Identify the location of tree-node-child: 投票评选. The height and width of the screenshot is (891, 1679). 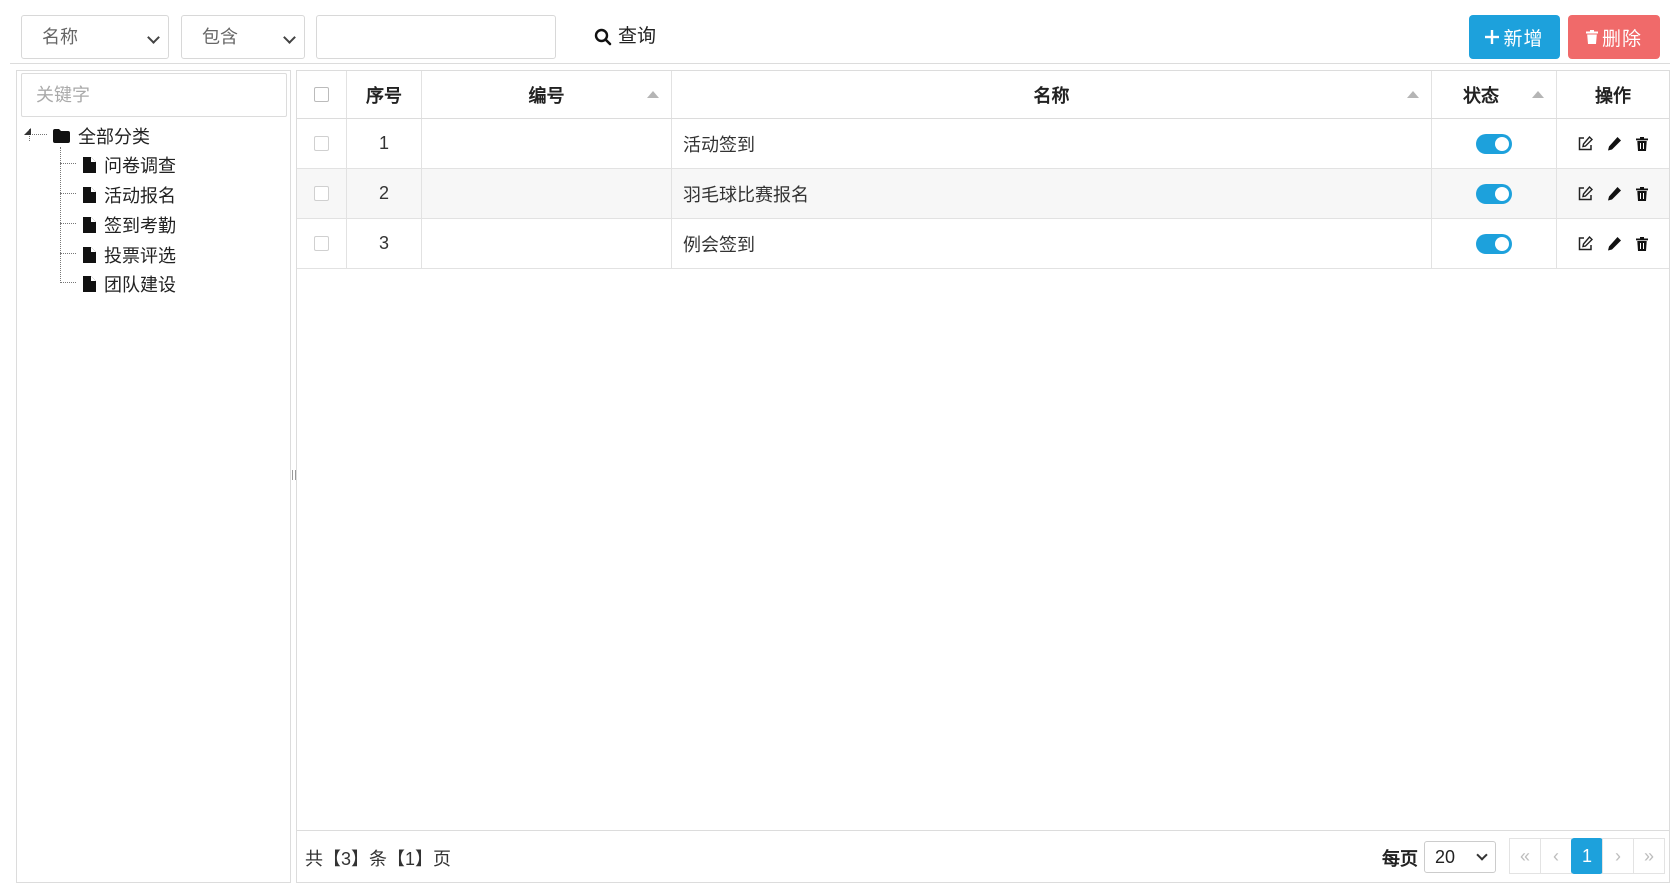
(129, 255).